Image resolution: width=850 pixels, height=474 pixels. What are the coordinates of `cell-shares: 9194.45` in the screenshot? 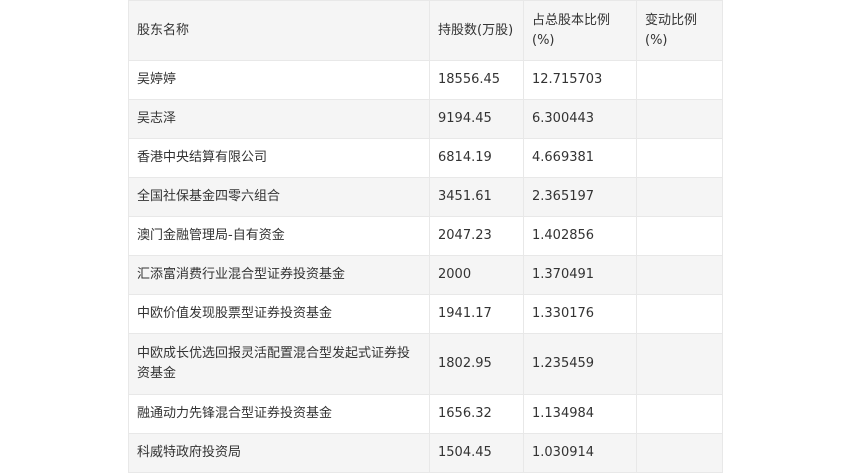 It's located at (476, 119).